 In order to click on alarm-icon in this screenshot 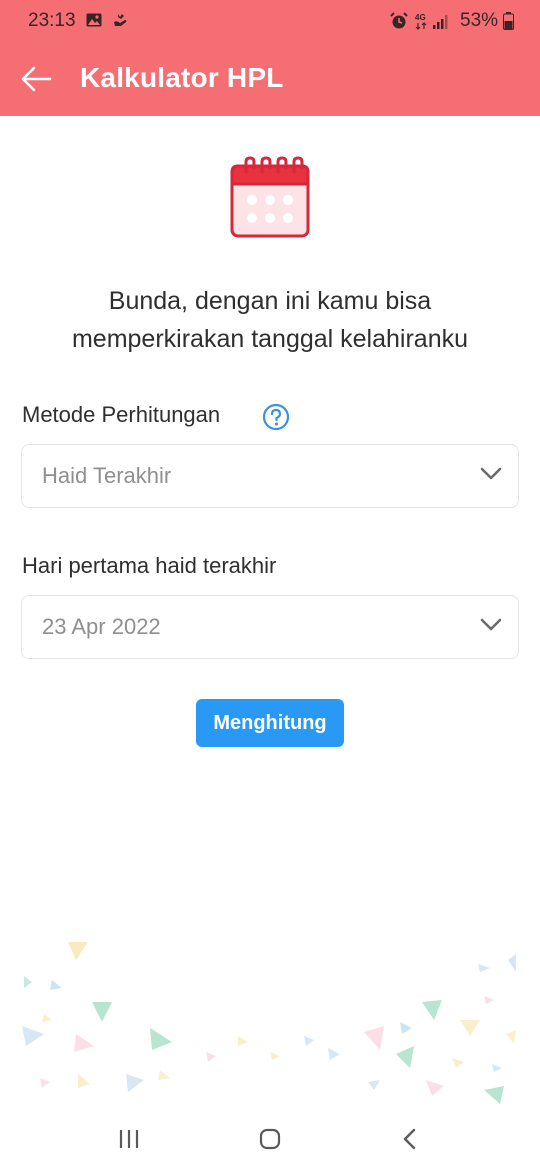, I will do `click(399, 20)`.